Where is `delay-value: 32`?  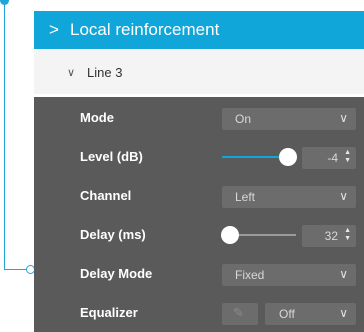
delay-value: 32 is located at coordinates (331, 236).